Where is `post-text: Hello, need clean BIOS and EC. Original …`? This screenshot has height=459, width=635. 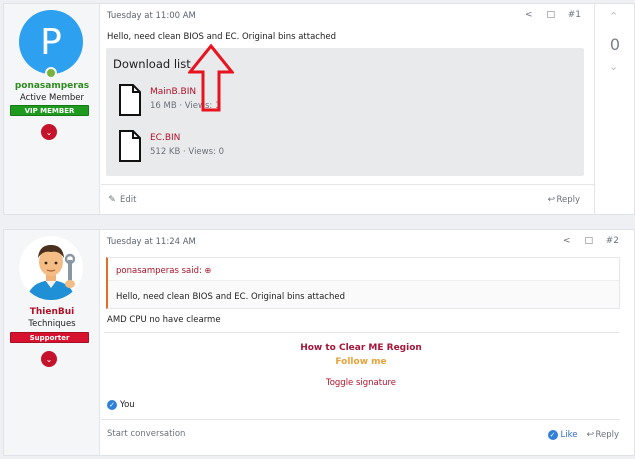
post-text: Hello, need clean BIOS and EC. Original … is located at coordinates (221, 37).